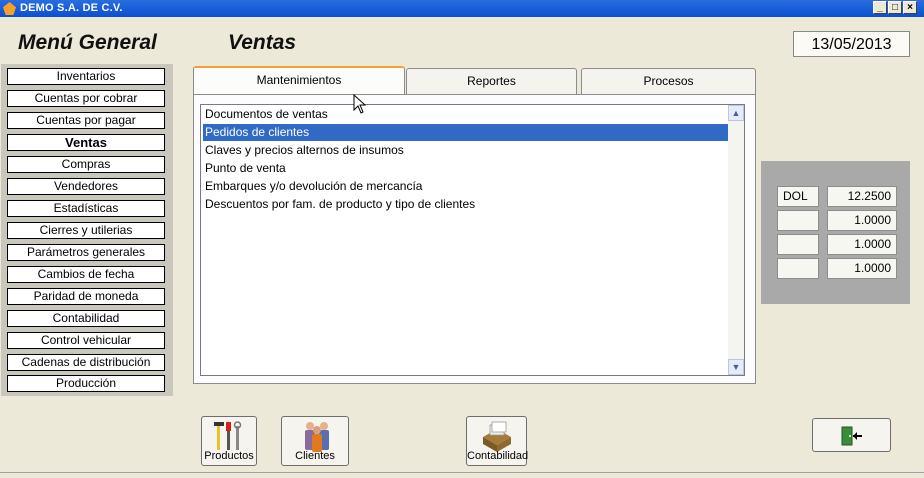 This screenshot has height=478, width=924. Describe the element at coordinates (465, 114) in the screenshot. I see `list-item: Documentos de ventas` at that location.